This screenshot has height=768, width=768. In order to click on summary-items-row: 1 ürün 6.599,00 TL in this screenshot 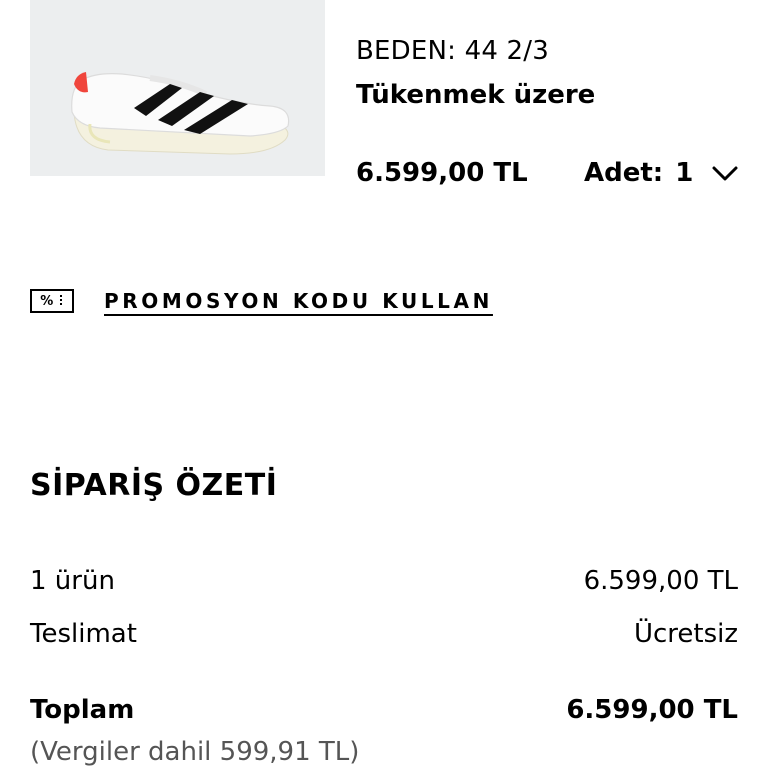, I will do `click(384, 581)`.